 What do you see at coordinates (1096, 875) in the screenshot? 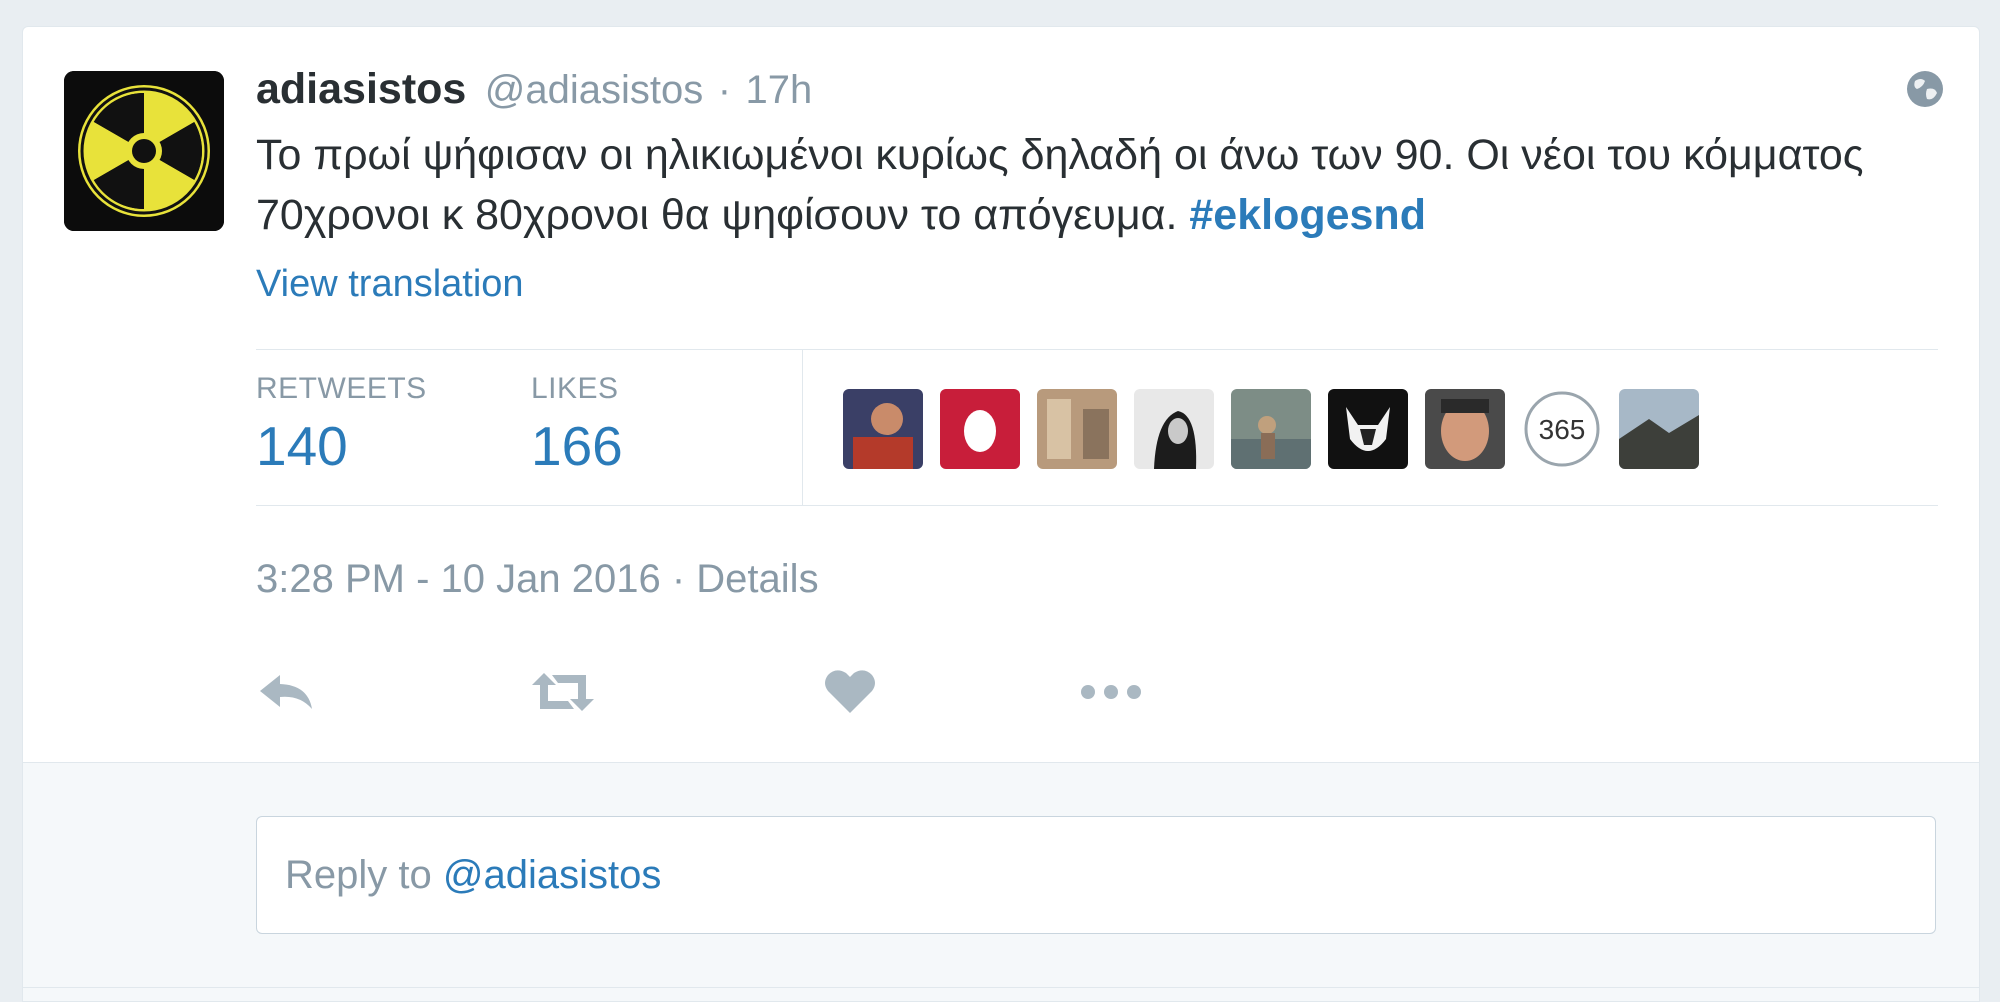
I see `reply-input: Reply to @adiasistos` at bounding box center [1096, 875].